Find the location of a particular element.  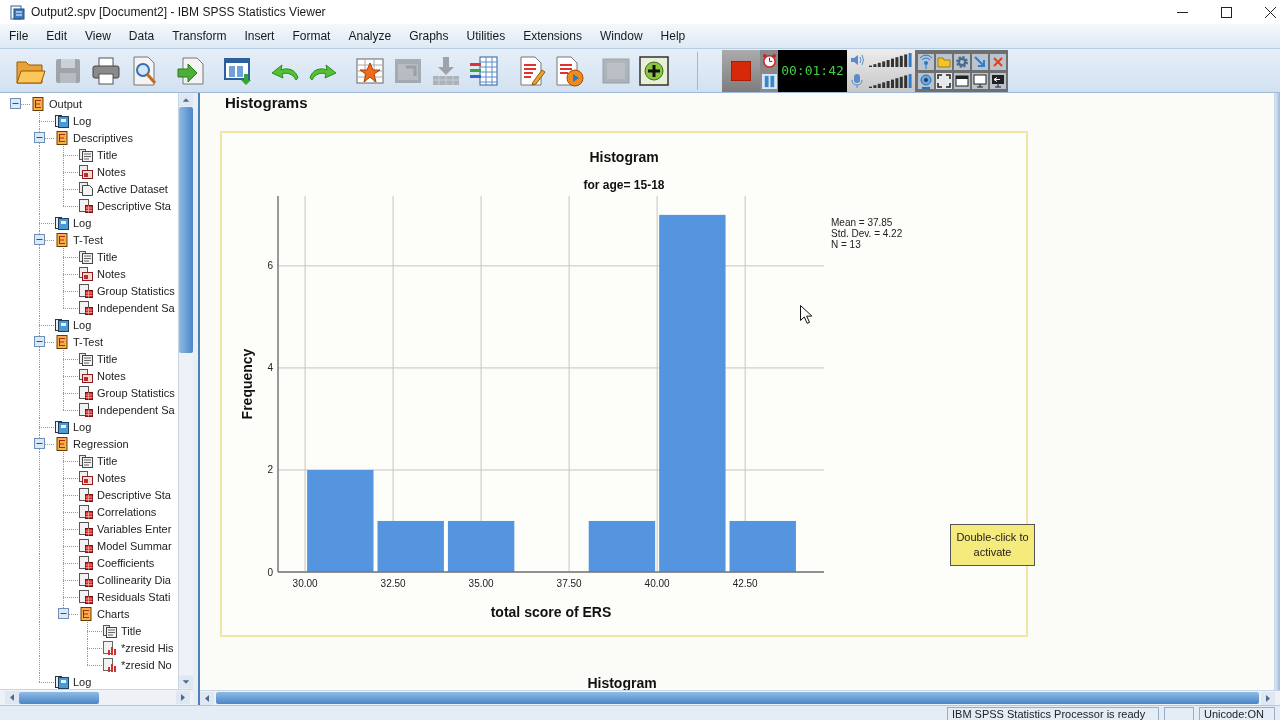

x-tick-label: 42.50 is located at coordinates (745, 583).